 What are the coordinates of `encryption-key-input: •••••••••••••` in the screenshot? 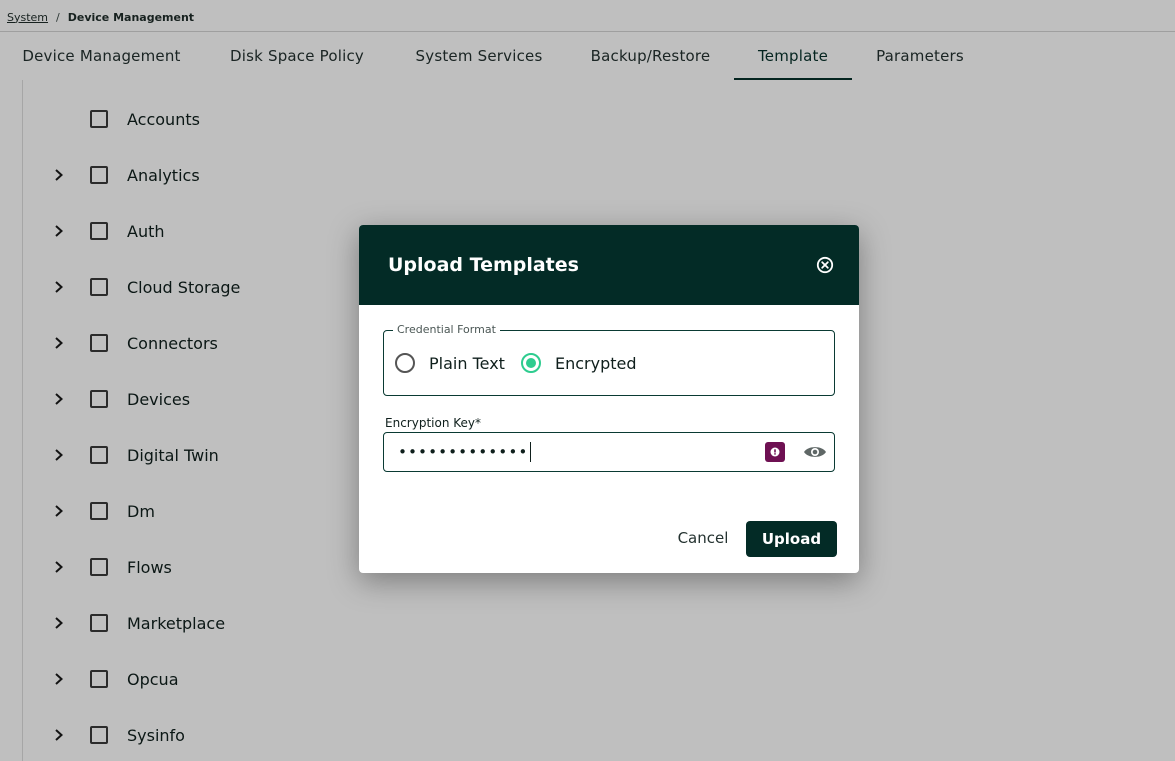 It's located at (578, 452).